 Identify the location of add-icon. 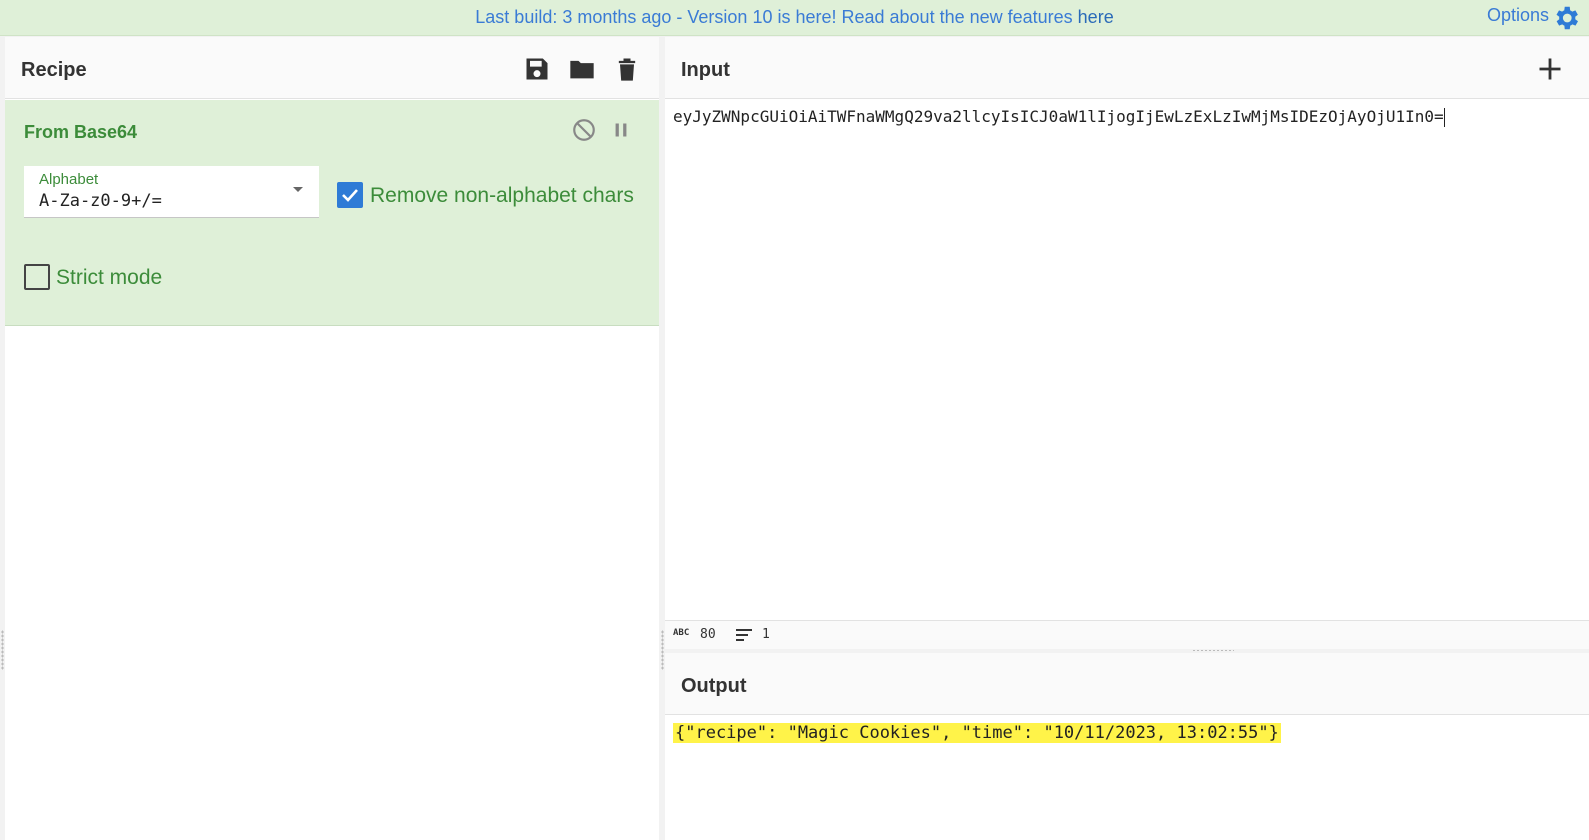
(1550, 69).